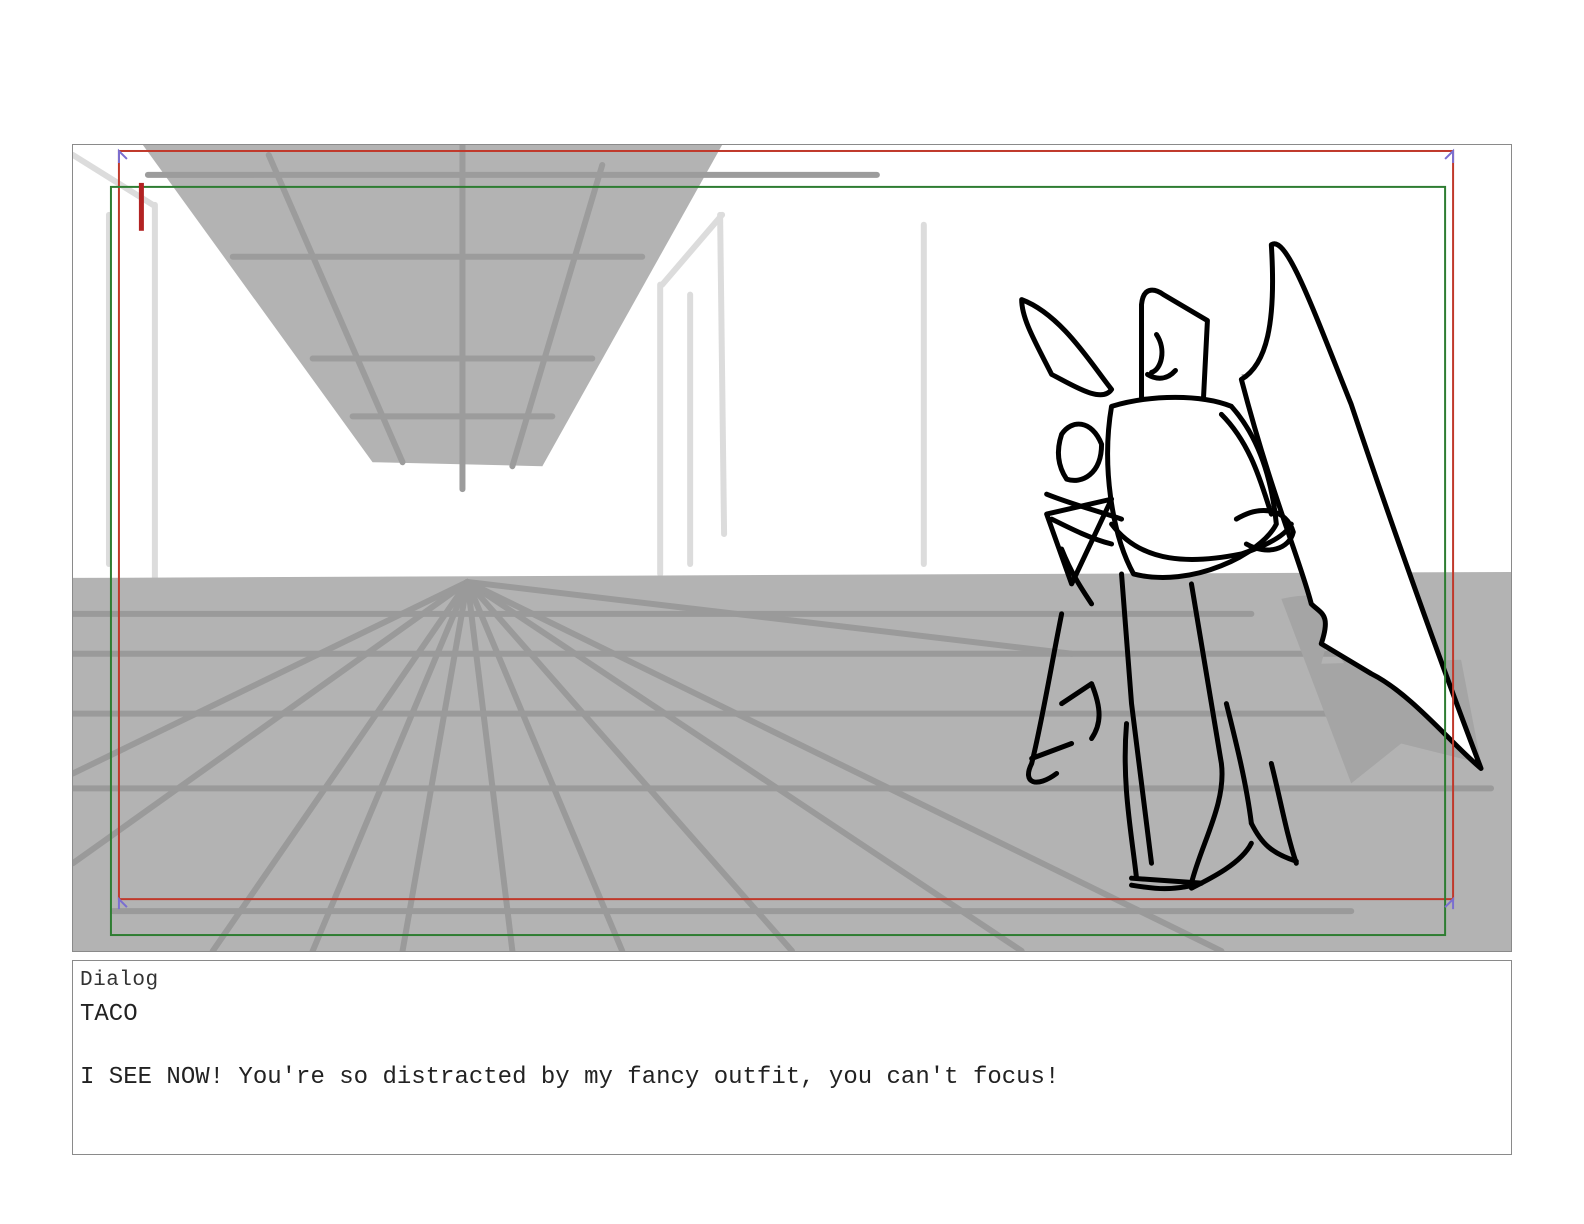 The height and width of the screenshot is (1224, 1584). I want to click on dialog-character-name: TACO, so click(109, 1014).